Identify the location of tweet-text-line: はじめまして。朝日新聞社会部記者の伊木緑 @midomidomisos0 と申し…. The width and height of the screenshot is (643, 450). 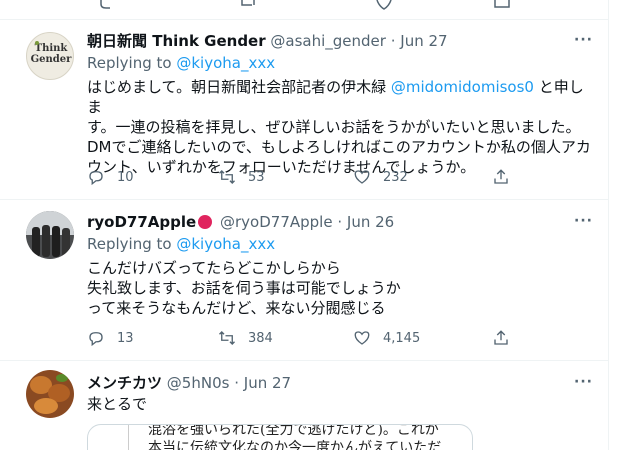
(342, 97).